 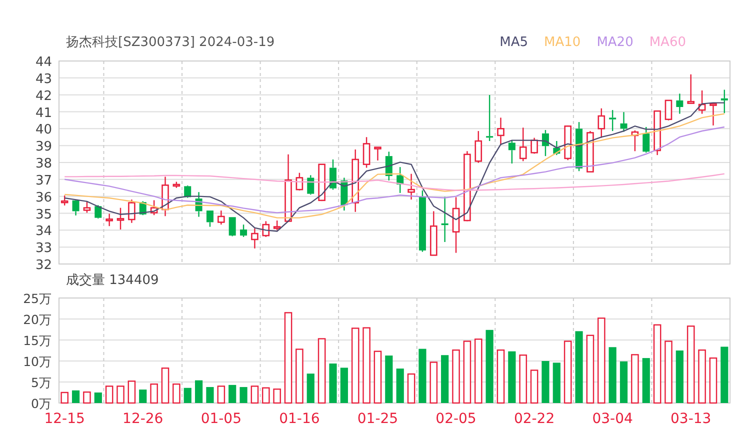 I want to click on legend-label: MA5, so click(x=514, y=45).